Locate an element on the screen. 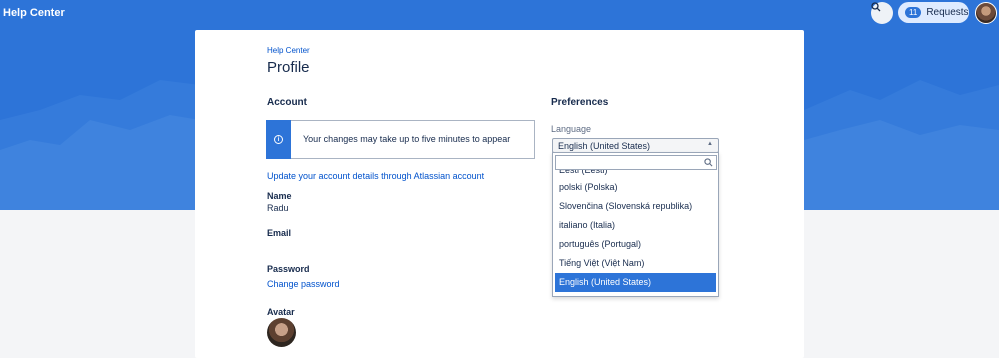 This screenshot has width=999, height=358. search-button is located at coordinates (882, 13).